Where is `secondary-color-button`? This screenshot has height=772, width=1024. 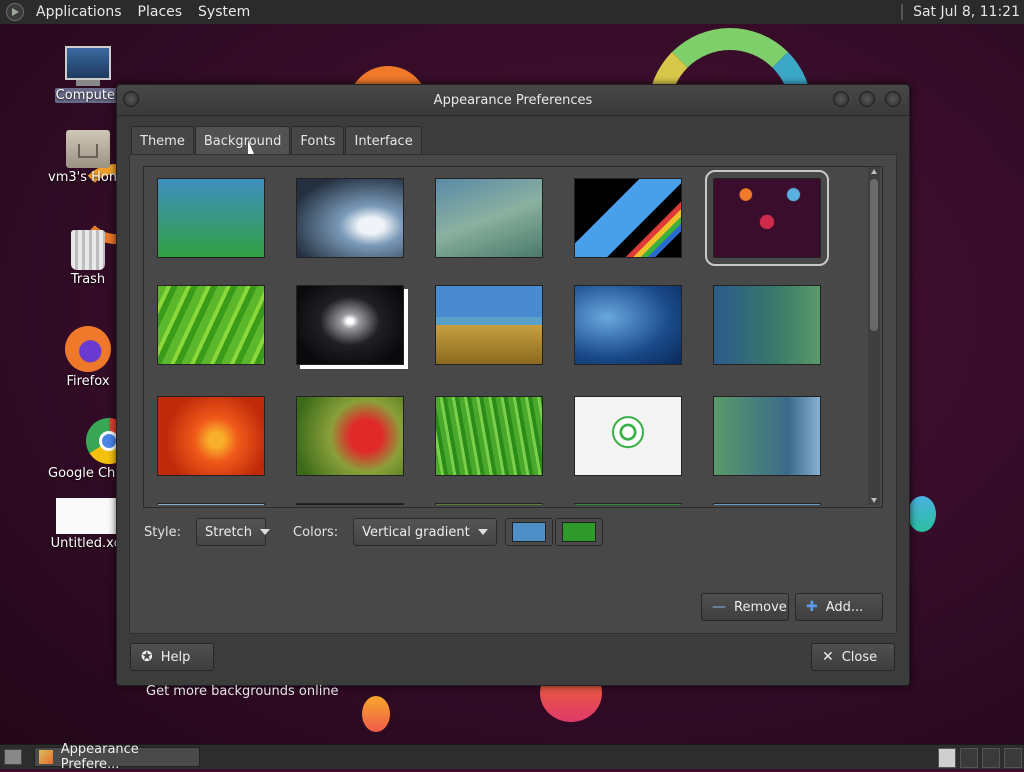
secondary-color-button is located at coordinates (579, 532).